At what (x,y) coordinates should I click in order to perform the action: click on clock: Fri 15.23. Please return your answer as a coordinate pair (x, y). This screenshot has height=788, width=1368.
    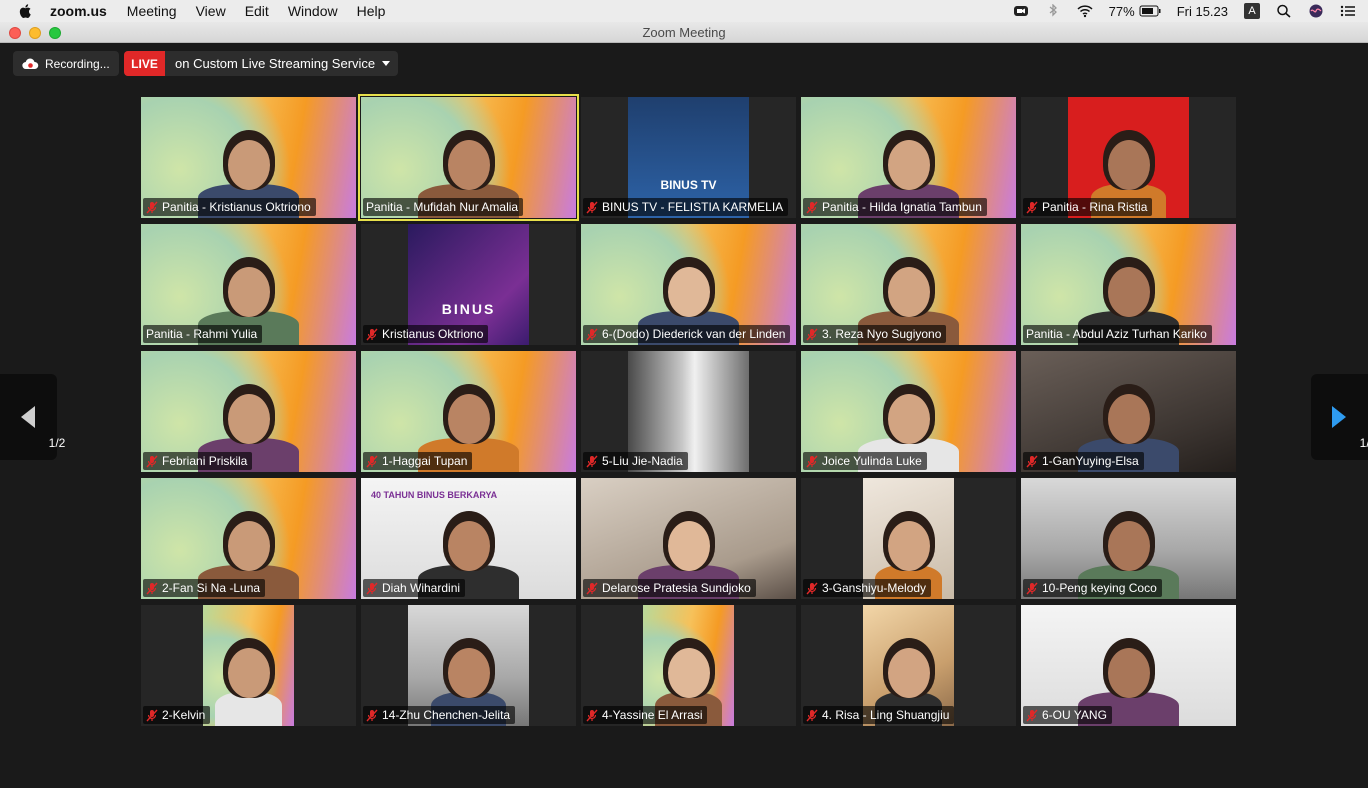
    Looking at the image, I should click on (1202, 11).